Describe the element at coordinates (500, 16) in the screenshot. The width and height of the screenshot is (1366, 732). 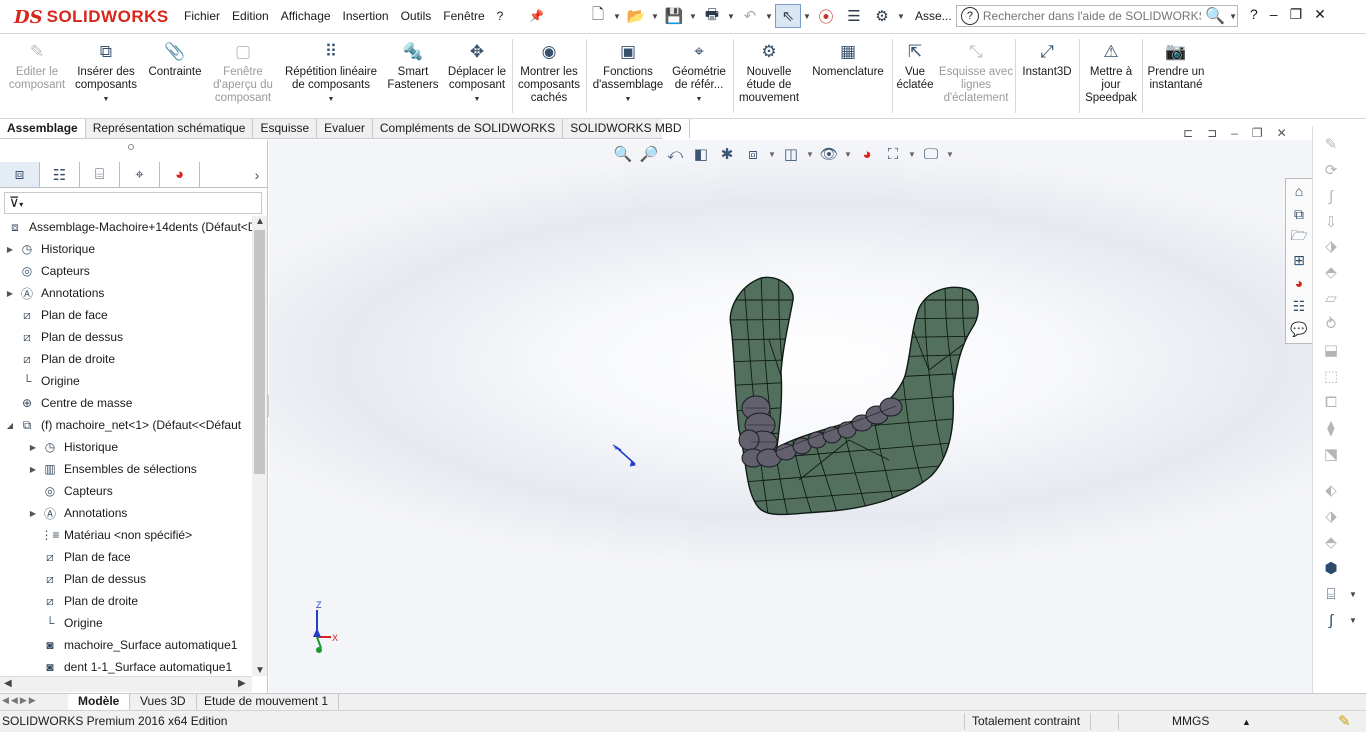
I see `menu-help: ?` at that location.